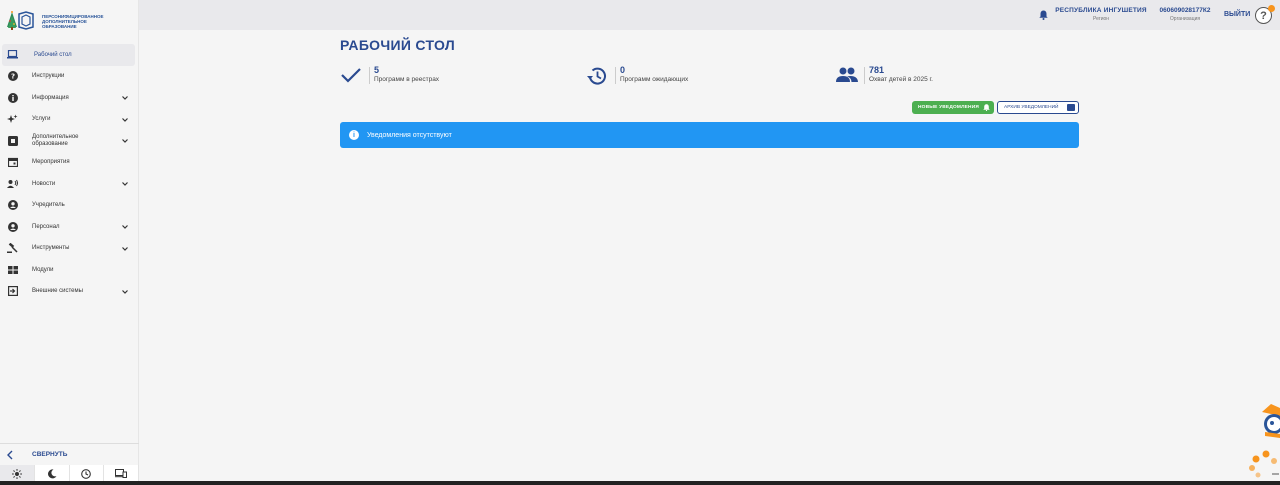 This screenshot has height=485, width=1280. Describe the element at coordinates (69, 120) in the screenshot. I see `sidebar-item-services: Услуги` at that location.